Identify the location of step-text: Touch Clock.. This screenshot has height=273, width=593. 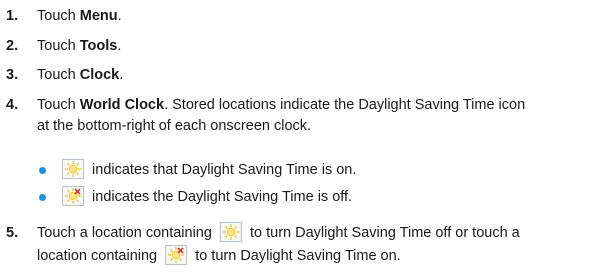
(80, 75).